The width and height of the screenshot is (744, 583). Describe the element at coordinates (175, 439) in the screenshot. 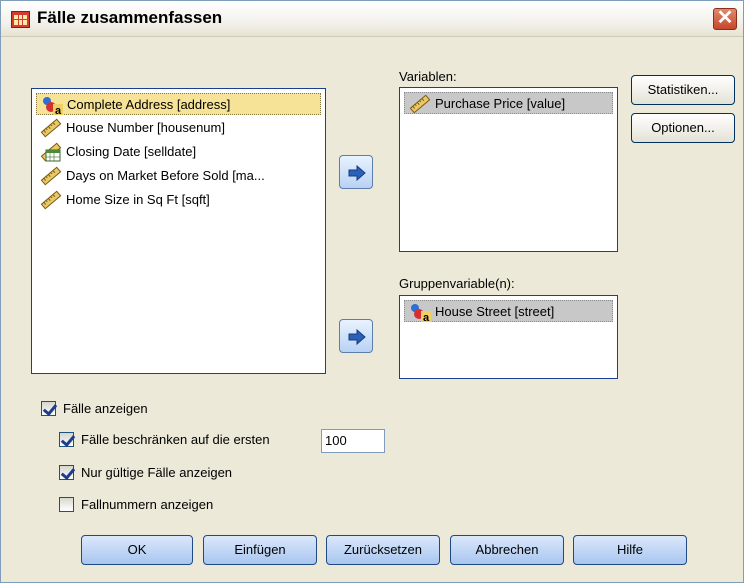

I see `limit-cases-label: Fälle beschränken auf die ersten` at that location.